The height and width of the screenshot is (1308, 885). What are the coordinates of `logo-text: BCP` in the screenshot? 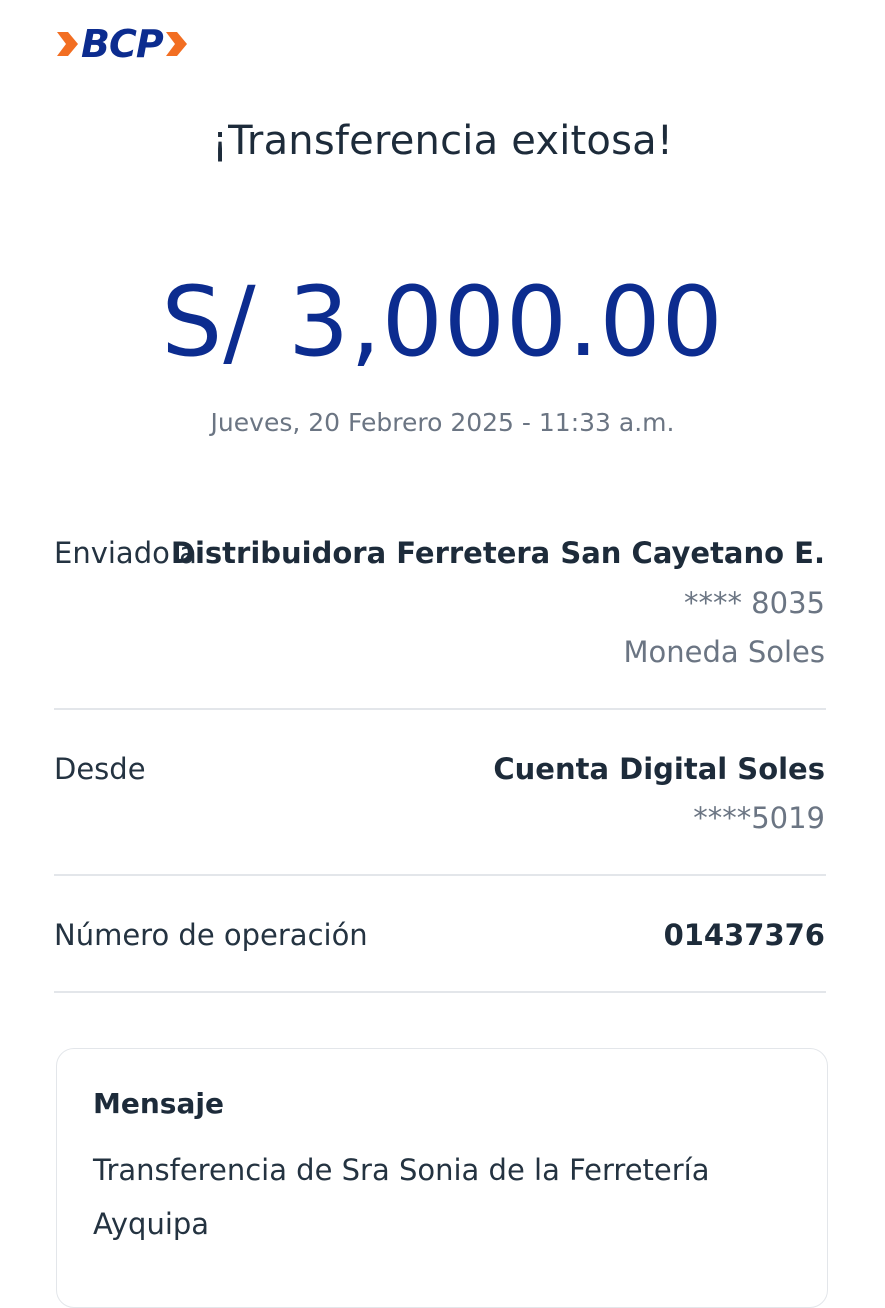 It's located at (122, 44).